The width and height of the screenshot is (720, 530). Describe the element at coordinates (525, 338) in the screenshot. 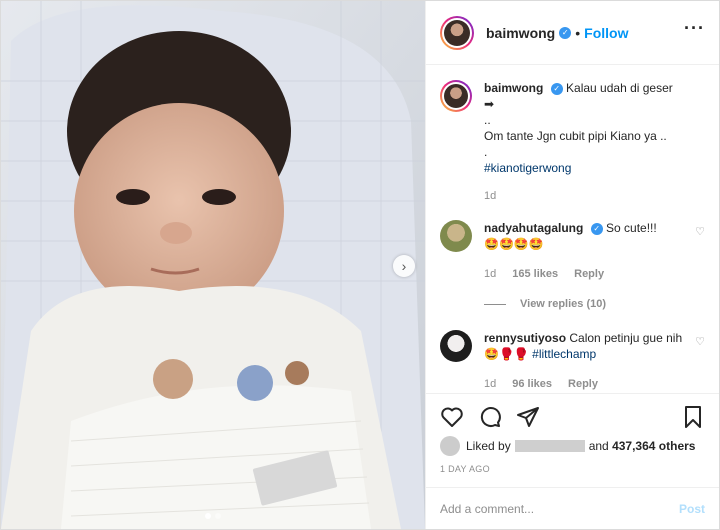

I see `comment-username: rennysutiyoso` at that location.